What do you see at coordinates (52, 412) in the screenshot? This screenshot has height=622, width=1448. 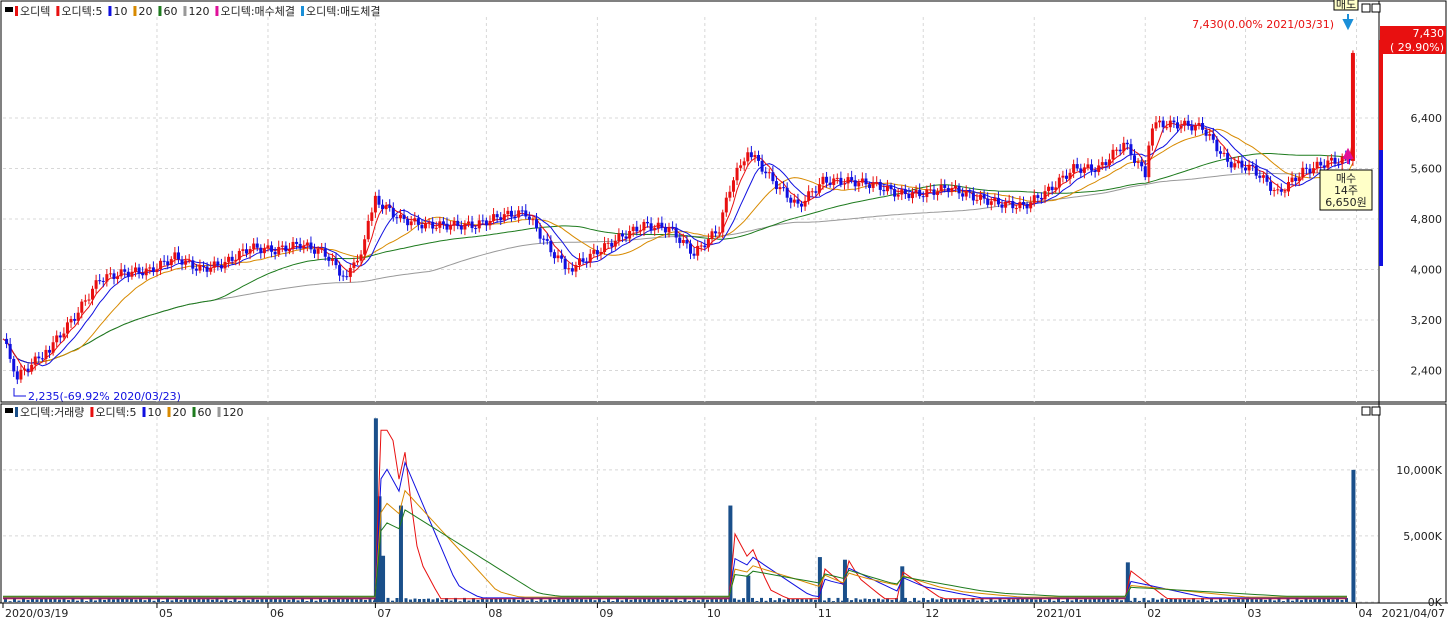 I see `volume-legend-item: 오디텍:거래량` at bounding box center [52, 412].